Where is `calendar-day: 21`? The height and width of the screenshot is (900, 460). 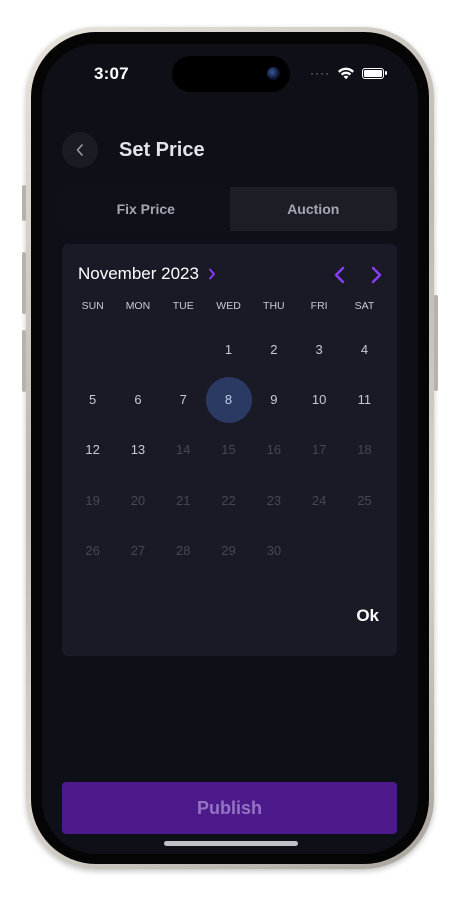
calendar-day: 21 is located at coordinates (183, 500).